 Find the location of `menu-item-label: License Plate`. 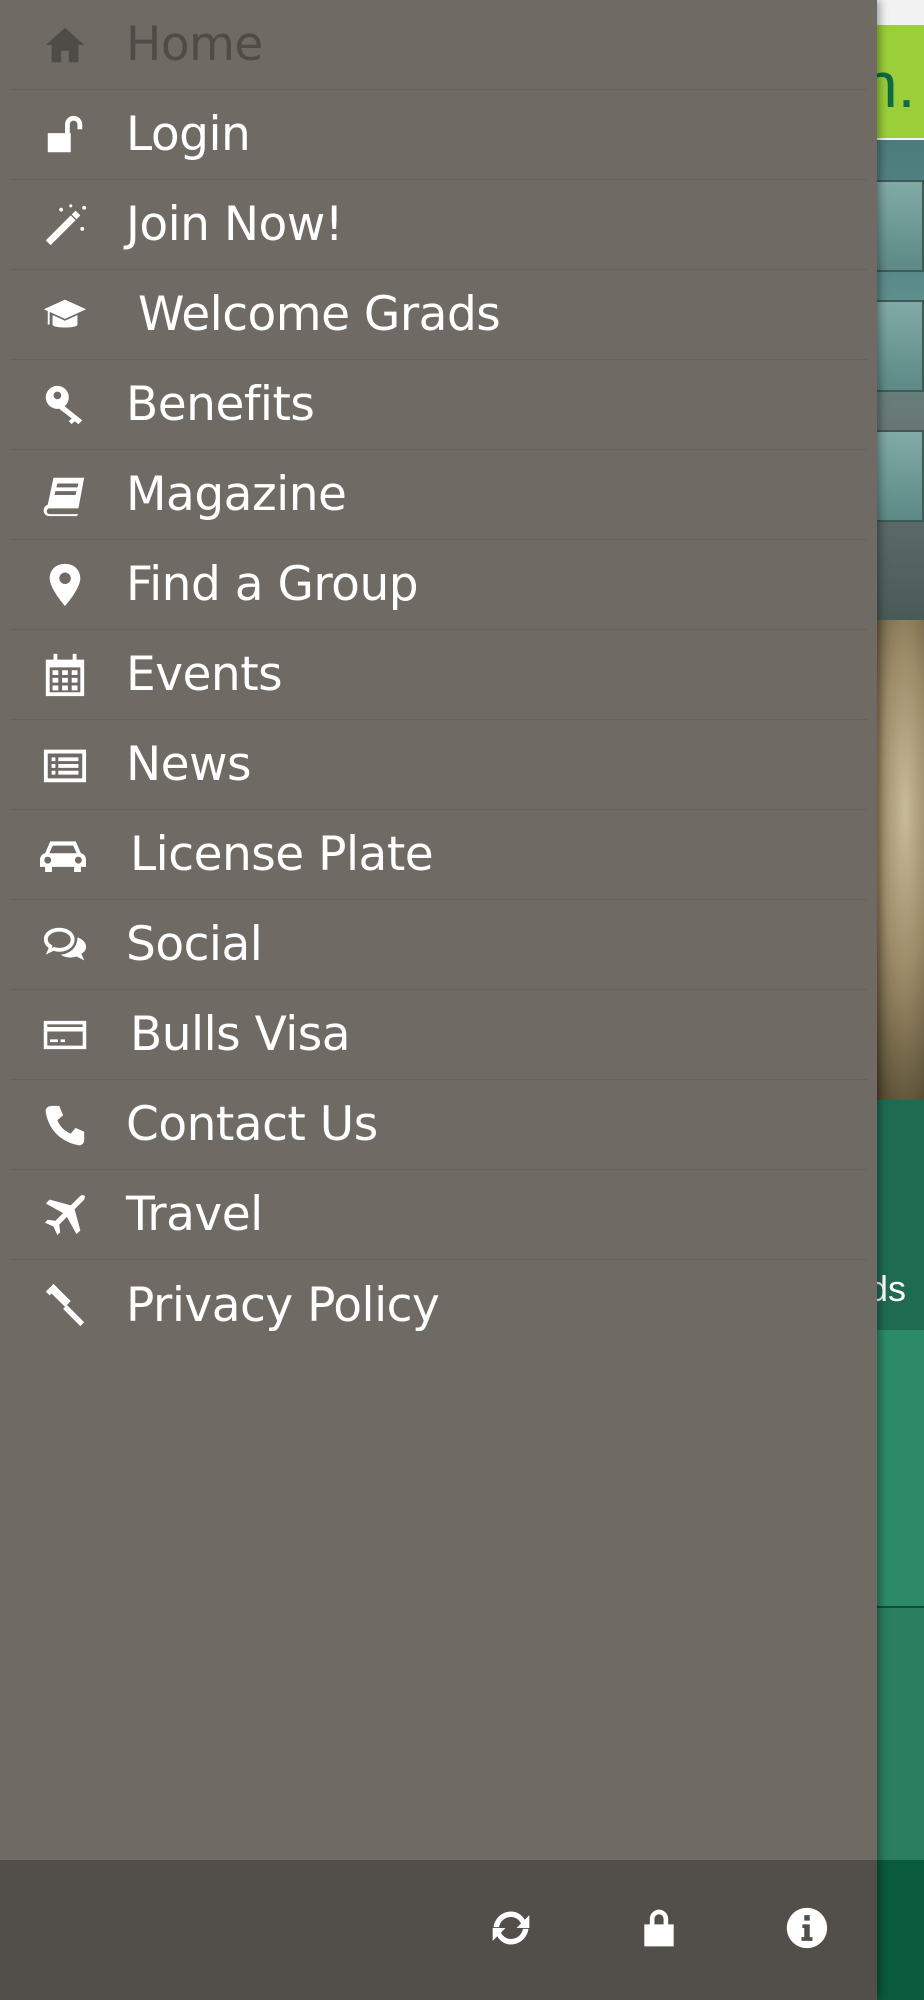

menu-item-label: License Plate is located at coordinates (282, 854).